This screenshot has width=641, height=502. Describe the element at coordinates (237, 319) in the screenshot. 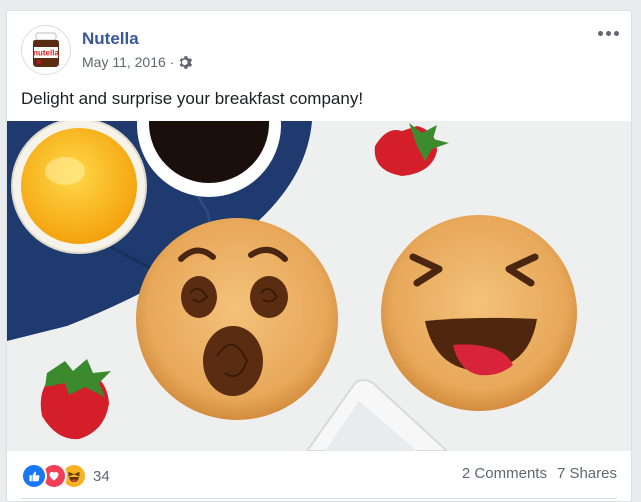

I see `pancake-surprised-face` at that location.